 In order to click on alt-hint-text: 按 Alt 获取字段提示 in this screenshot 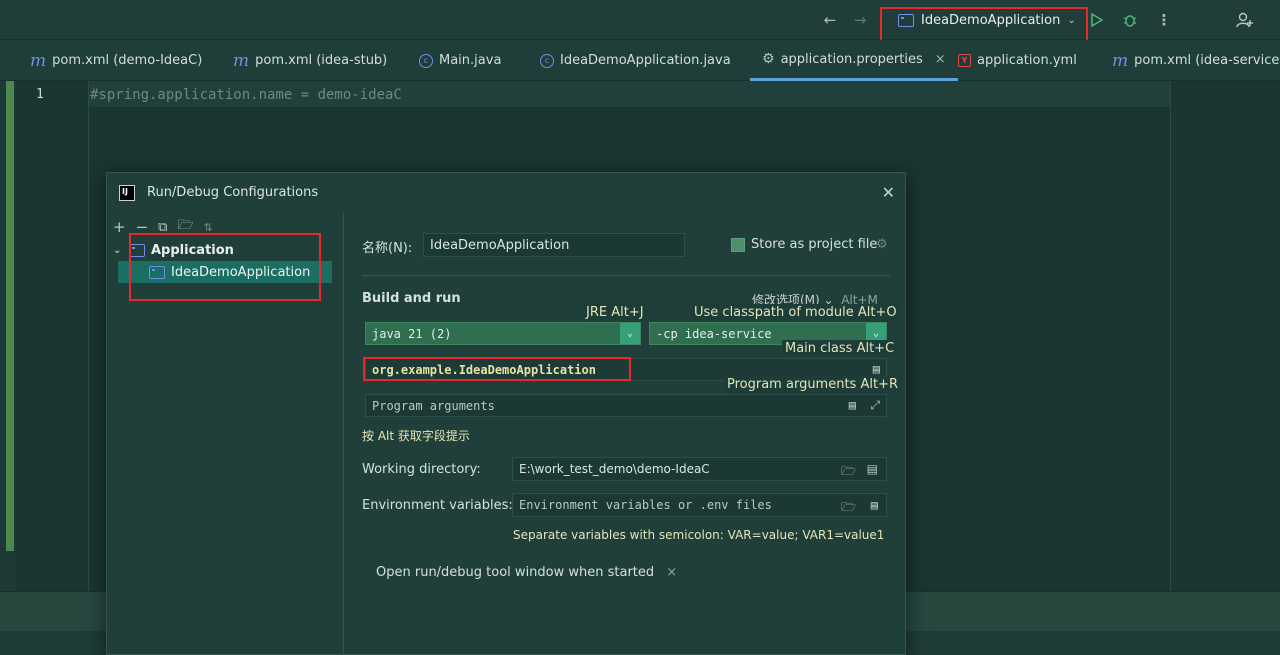, I will do `click(416, 436)`.